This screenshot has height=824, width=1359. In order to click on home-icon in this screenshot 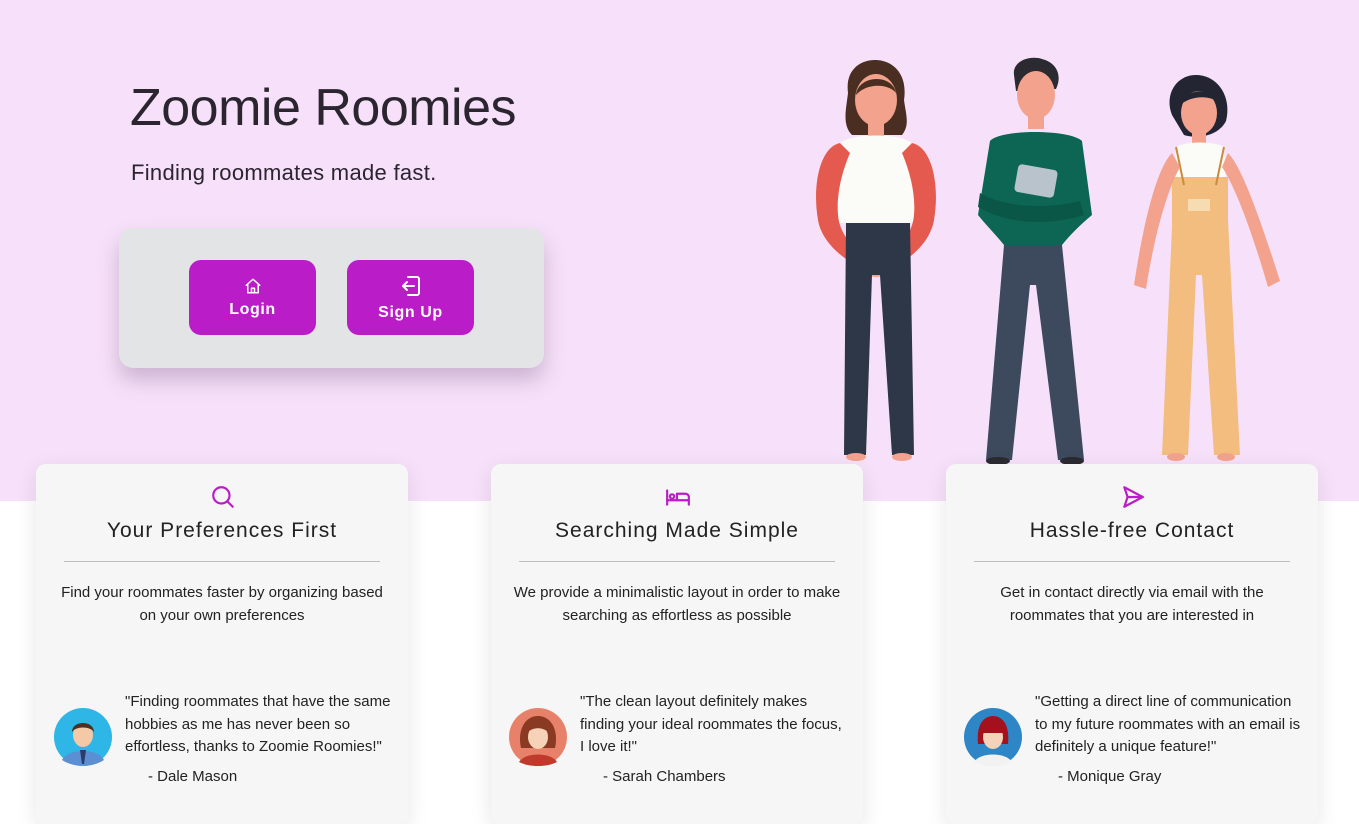, I will do `click(252, 285)`.